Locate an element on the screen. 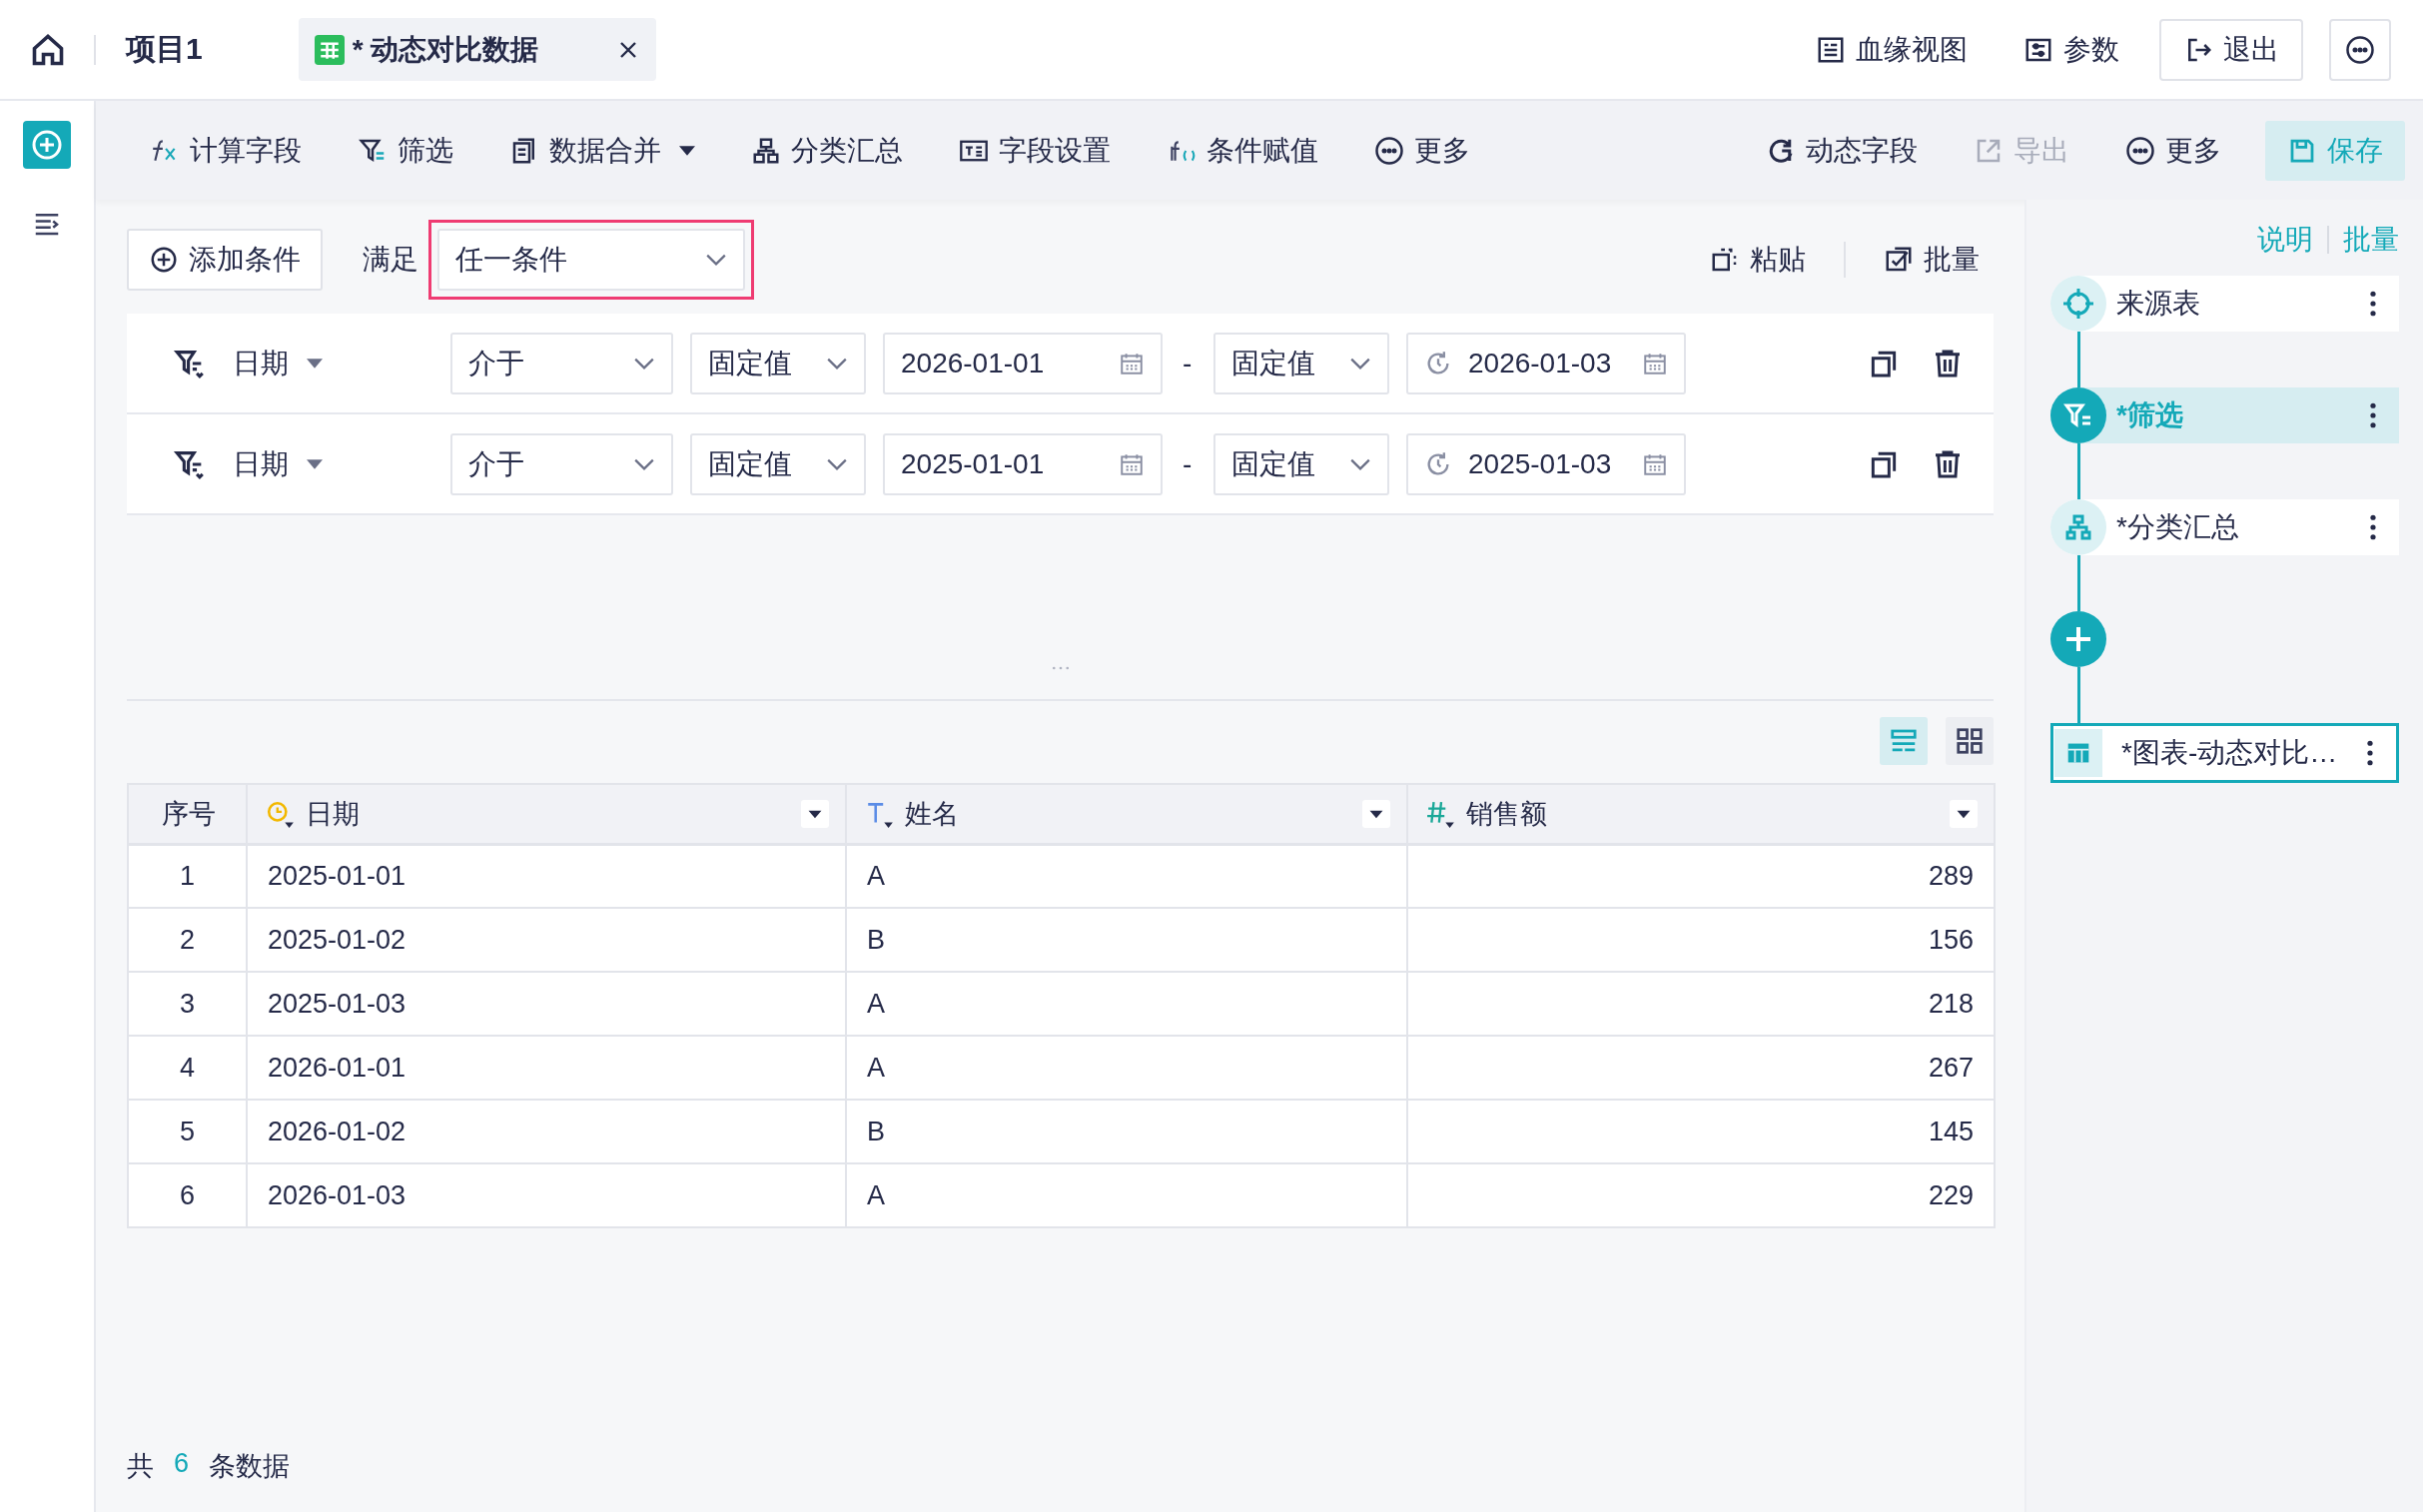 The image size is (2423, 1512). toolbar-button: 分类汇总 is located at coordinates (827, 150).